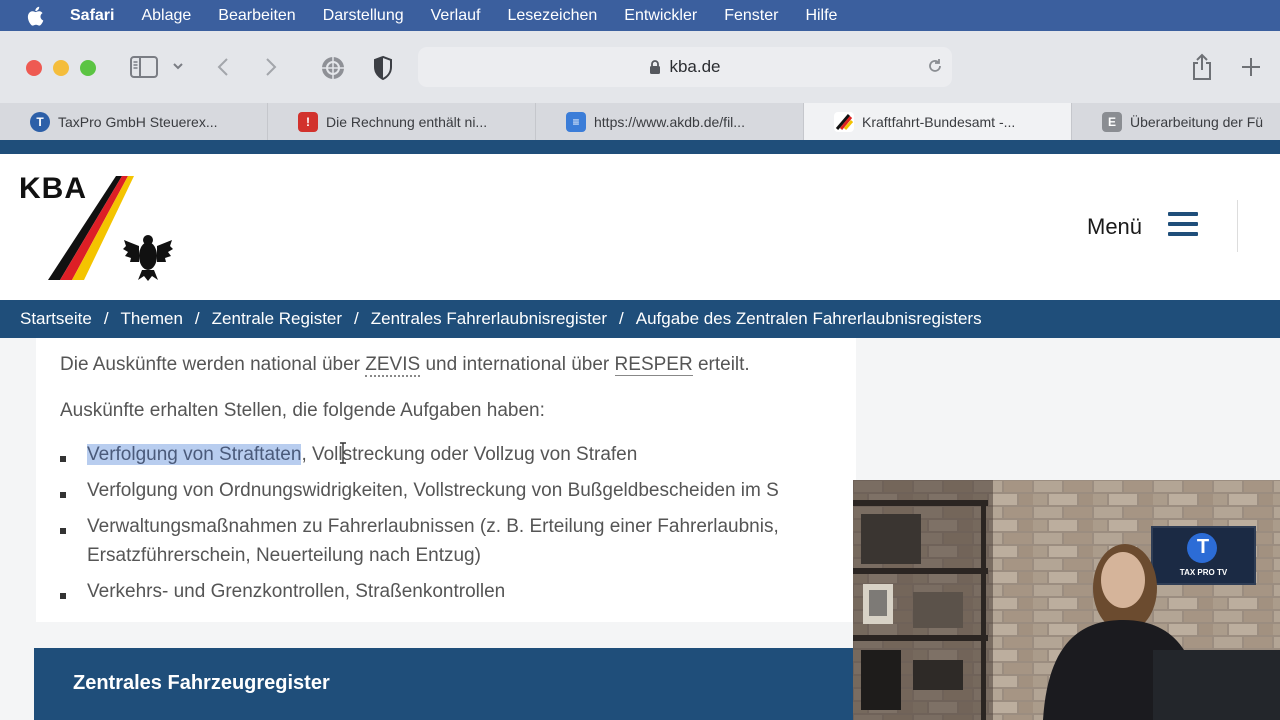 The height and width of the screenshot is (720, 1280). I want to click on globe-extension-icon, so click(333, 68).